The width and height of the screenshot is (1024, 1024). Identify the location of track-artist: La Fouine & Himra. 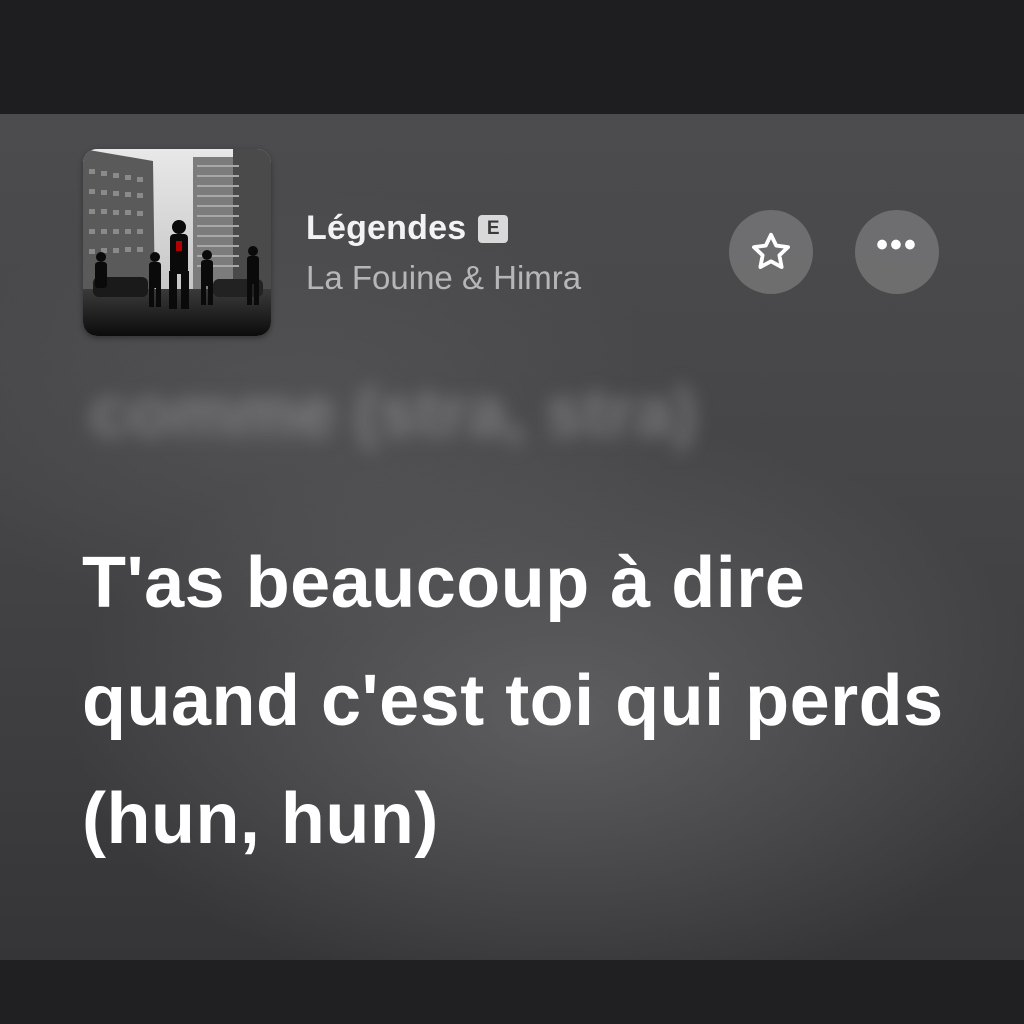
(443, 278).